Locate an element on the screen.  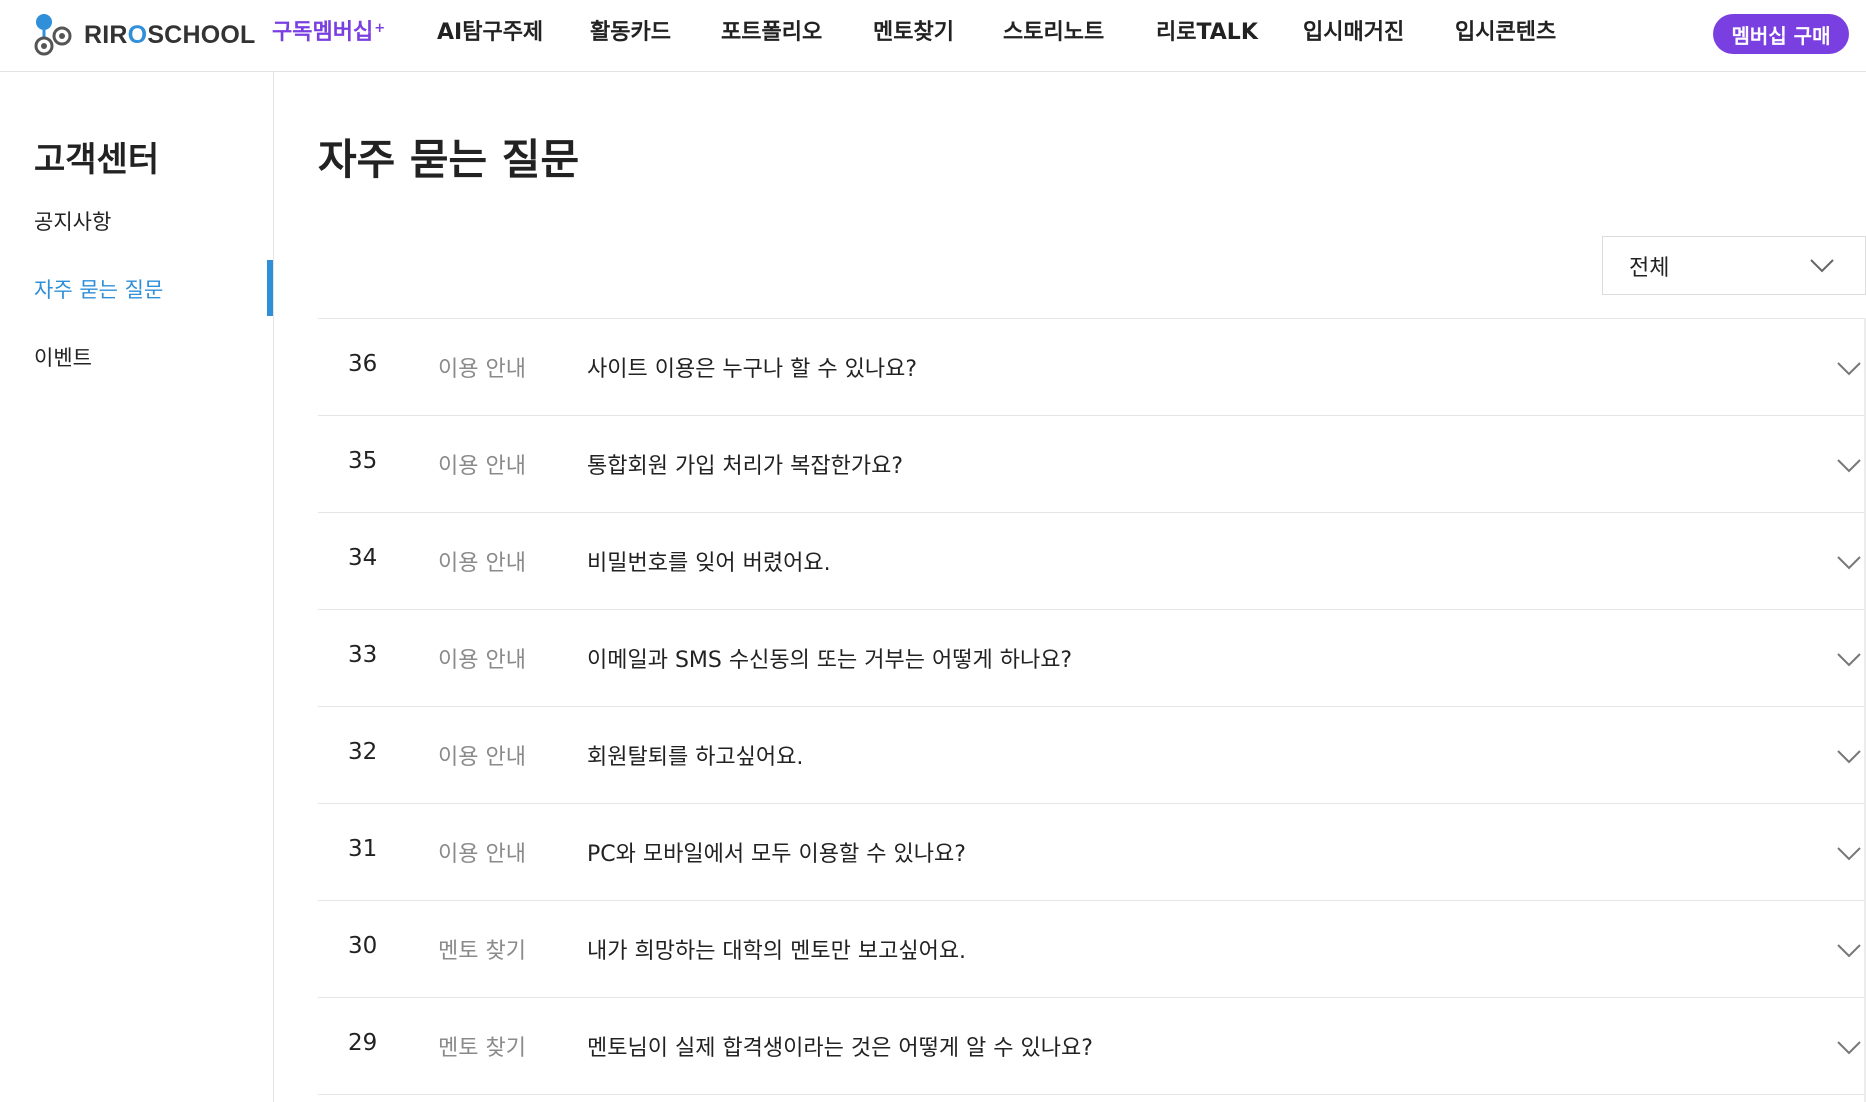
faq-row: 35 이용 안내 통합회원 가입 처리가 복잡한가요? is located at coordinates (1092, 464).